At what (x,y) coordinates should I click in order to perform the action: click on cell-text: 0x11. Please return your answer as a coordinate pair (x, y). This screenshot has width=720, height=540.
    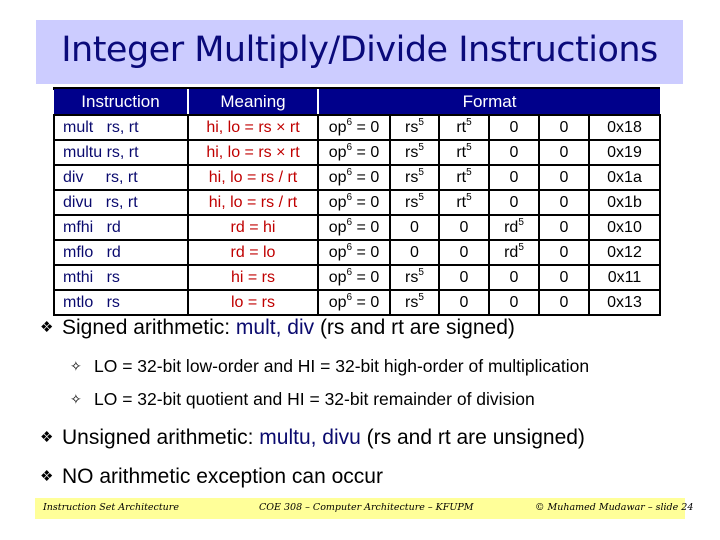
    Looking at the image, I should click on (624, 277).